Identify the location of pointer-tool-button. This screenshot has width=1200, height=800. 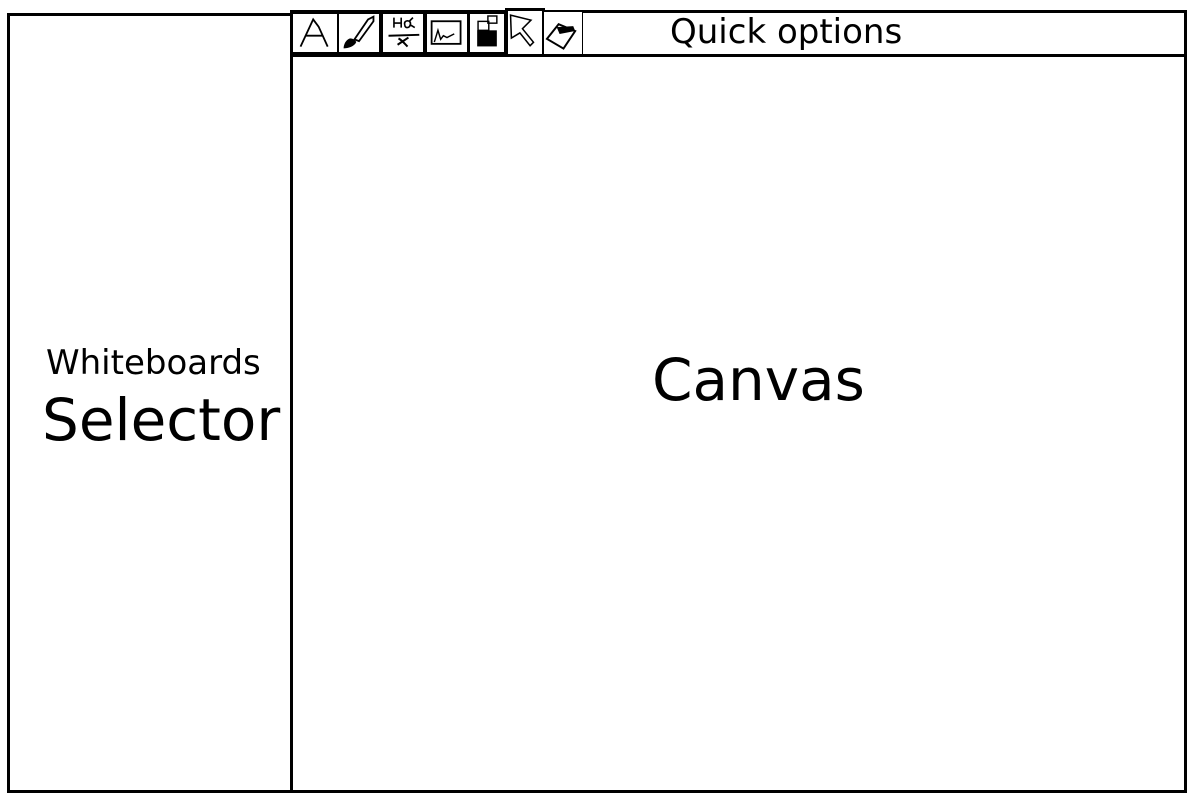
(525, 32).